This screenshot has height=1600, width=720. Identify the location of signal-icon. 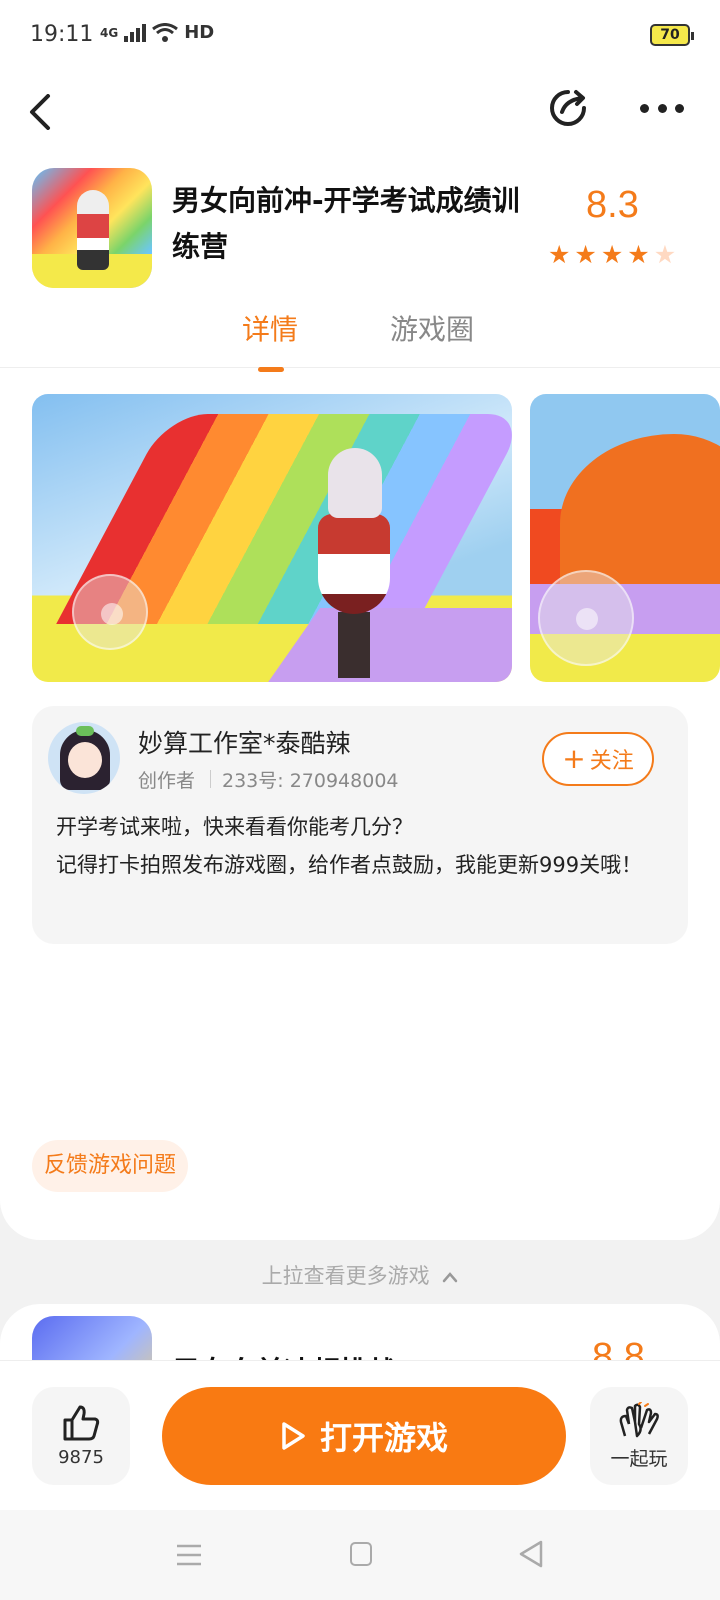
(135, 32).